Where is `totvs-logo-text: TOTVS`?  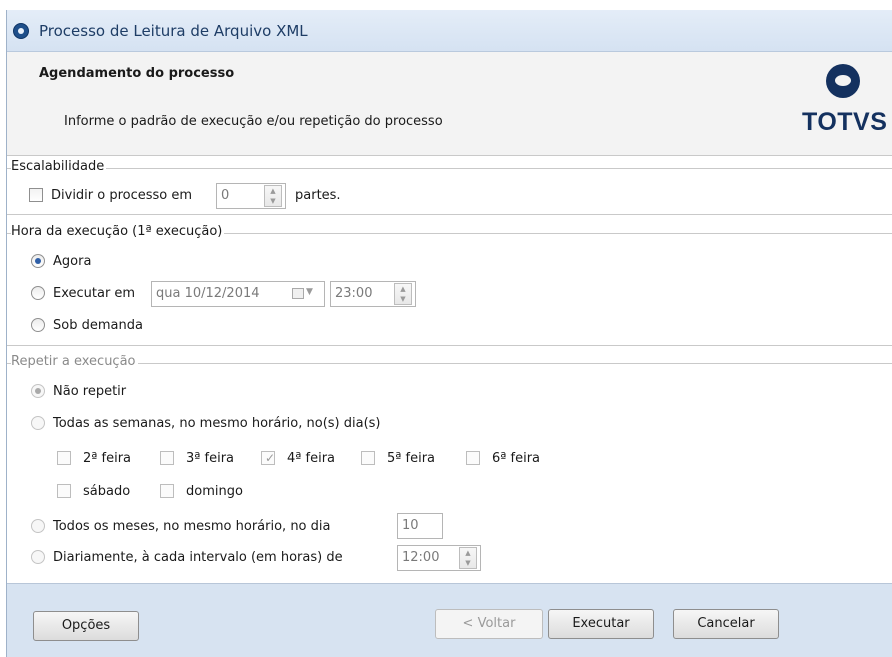
totvs-logo-text: TOTVS is located at coordinates (845, 122).